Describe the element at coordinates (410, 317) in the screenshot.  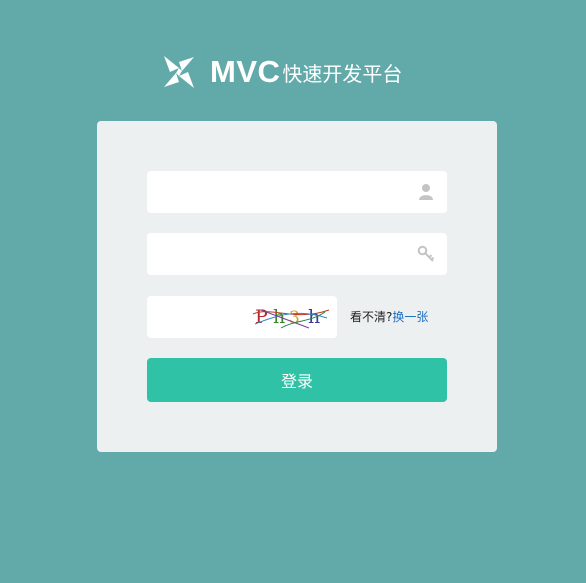
I see `captcha-refresh-link: 换一张` at that location.